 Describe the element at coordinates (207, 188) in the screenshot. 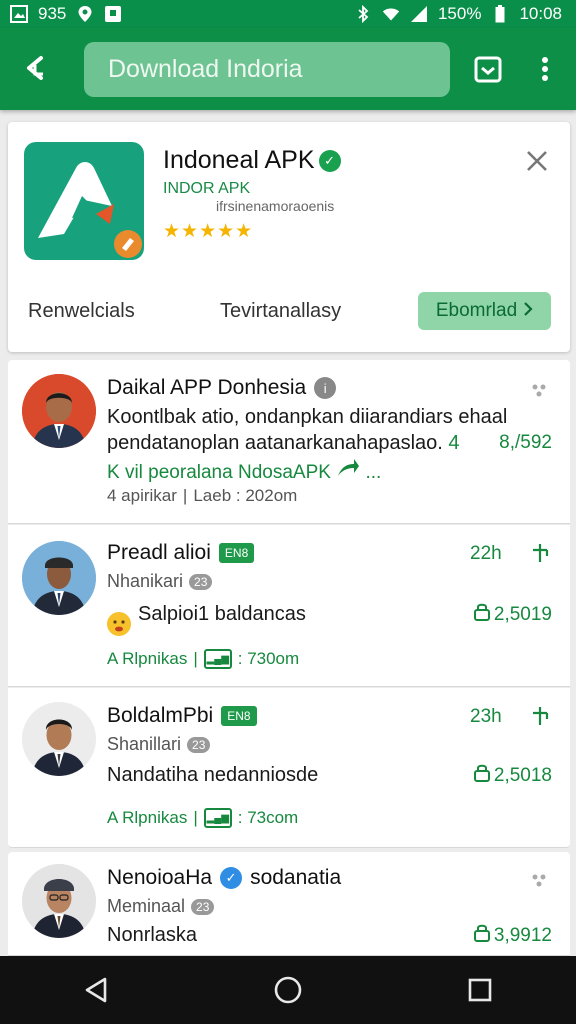

I see `app-developer: INDOR APK` at that location.